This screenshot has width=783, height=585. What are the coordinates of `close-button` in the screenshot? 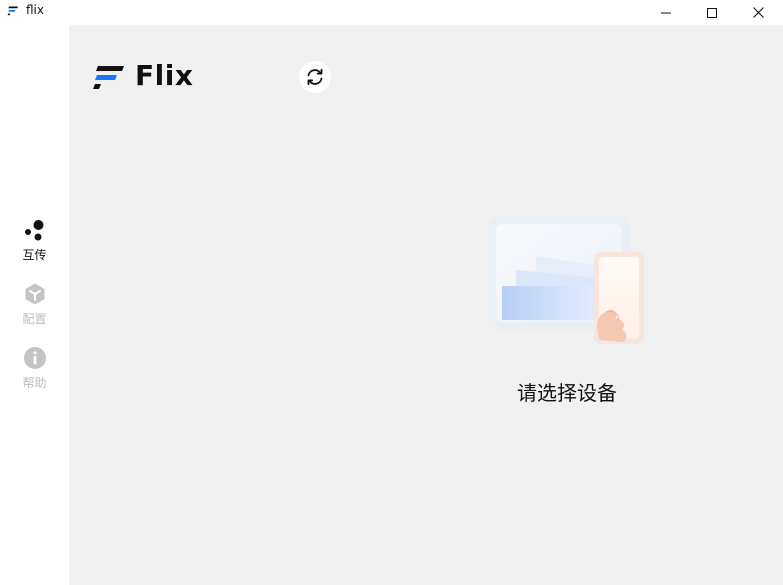 It's located at (758, 12).